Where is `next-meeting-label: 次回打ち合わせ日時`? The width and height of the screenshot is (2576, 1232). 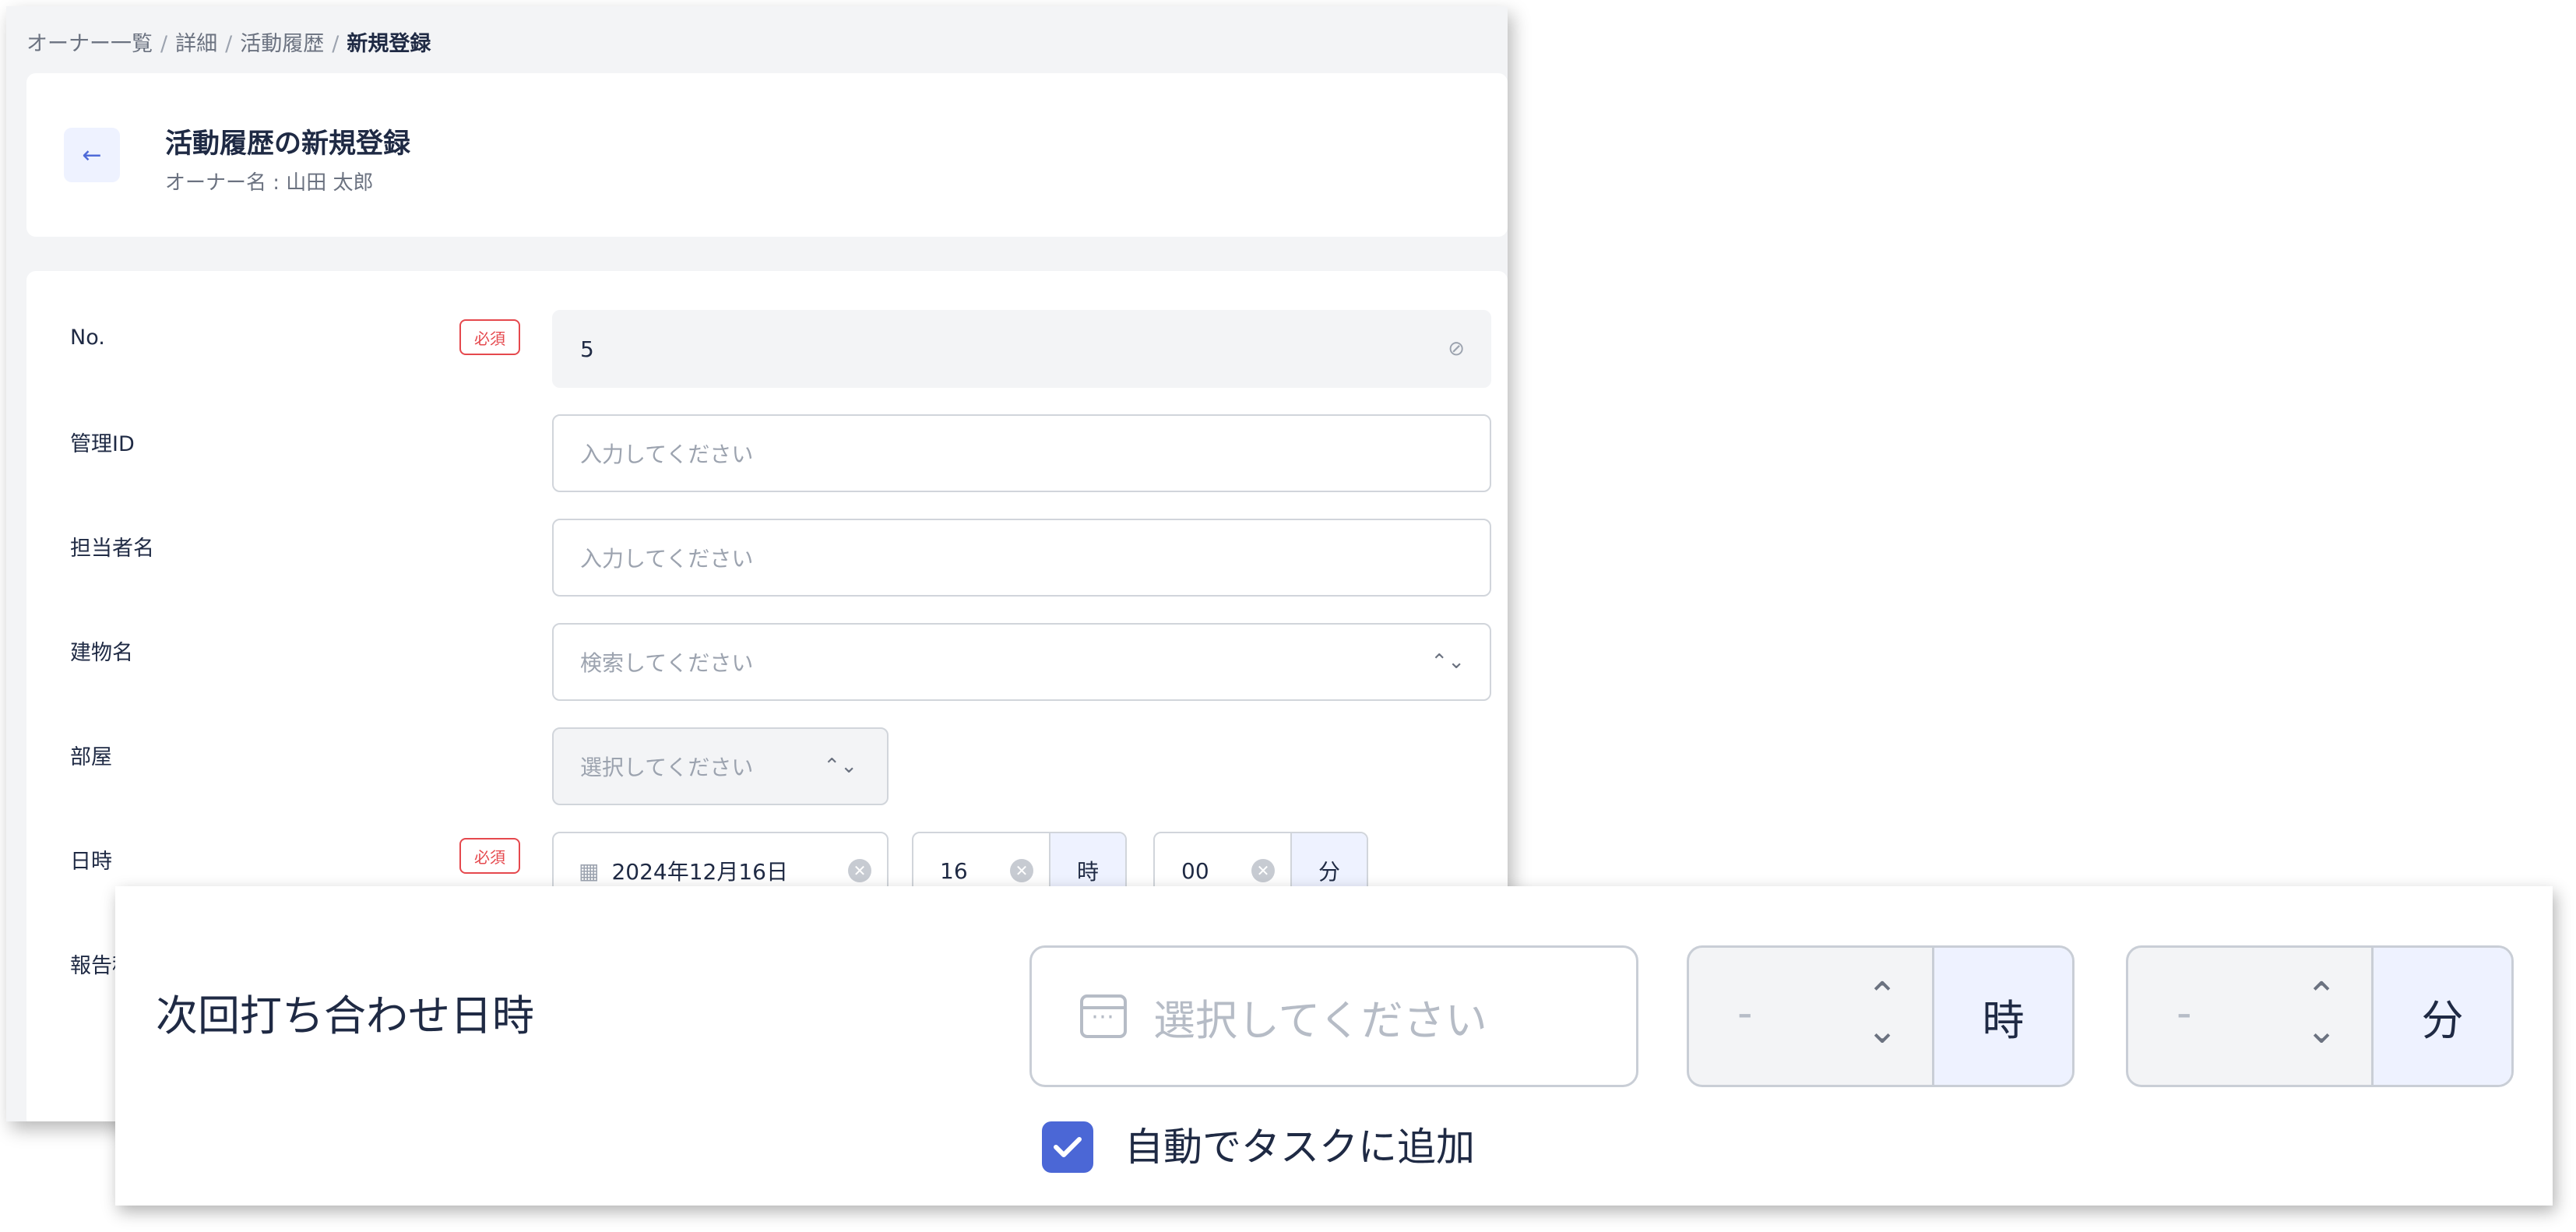 next-meeting-label: 次回打ち合わせ日時 is located at coordinates (345, 1015).